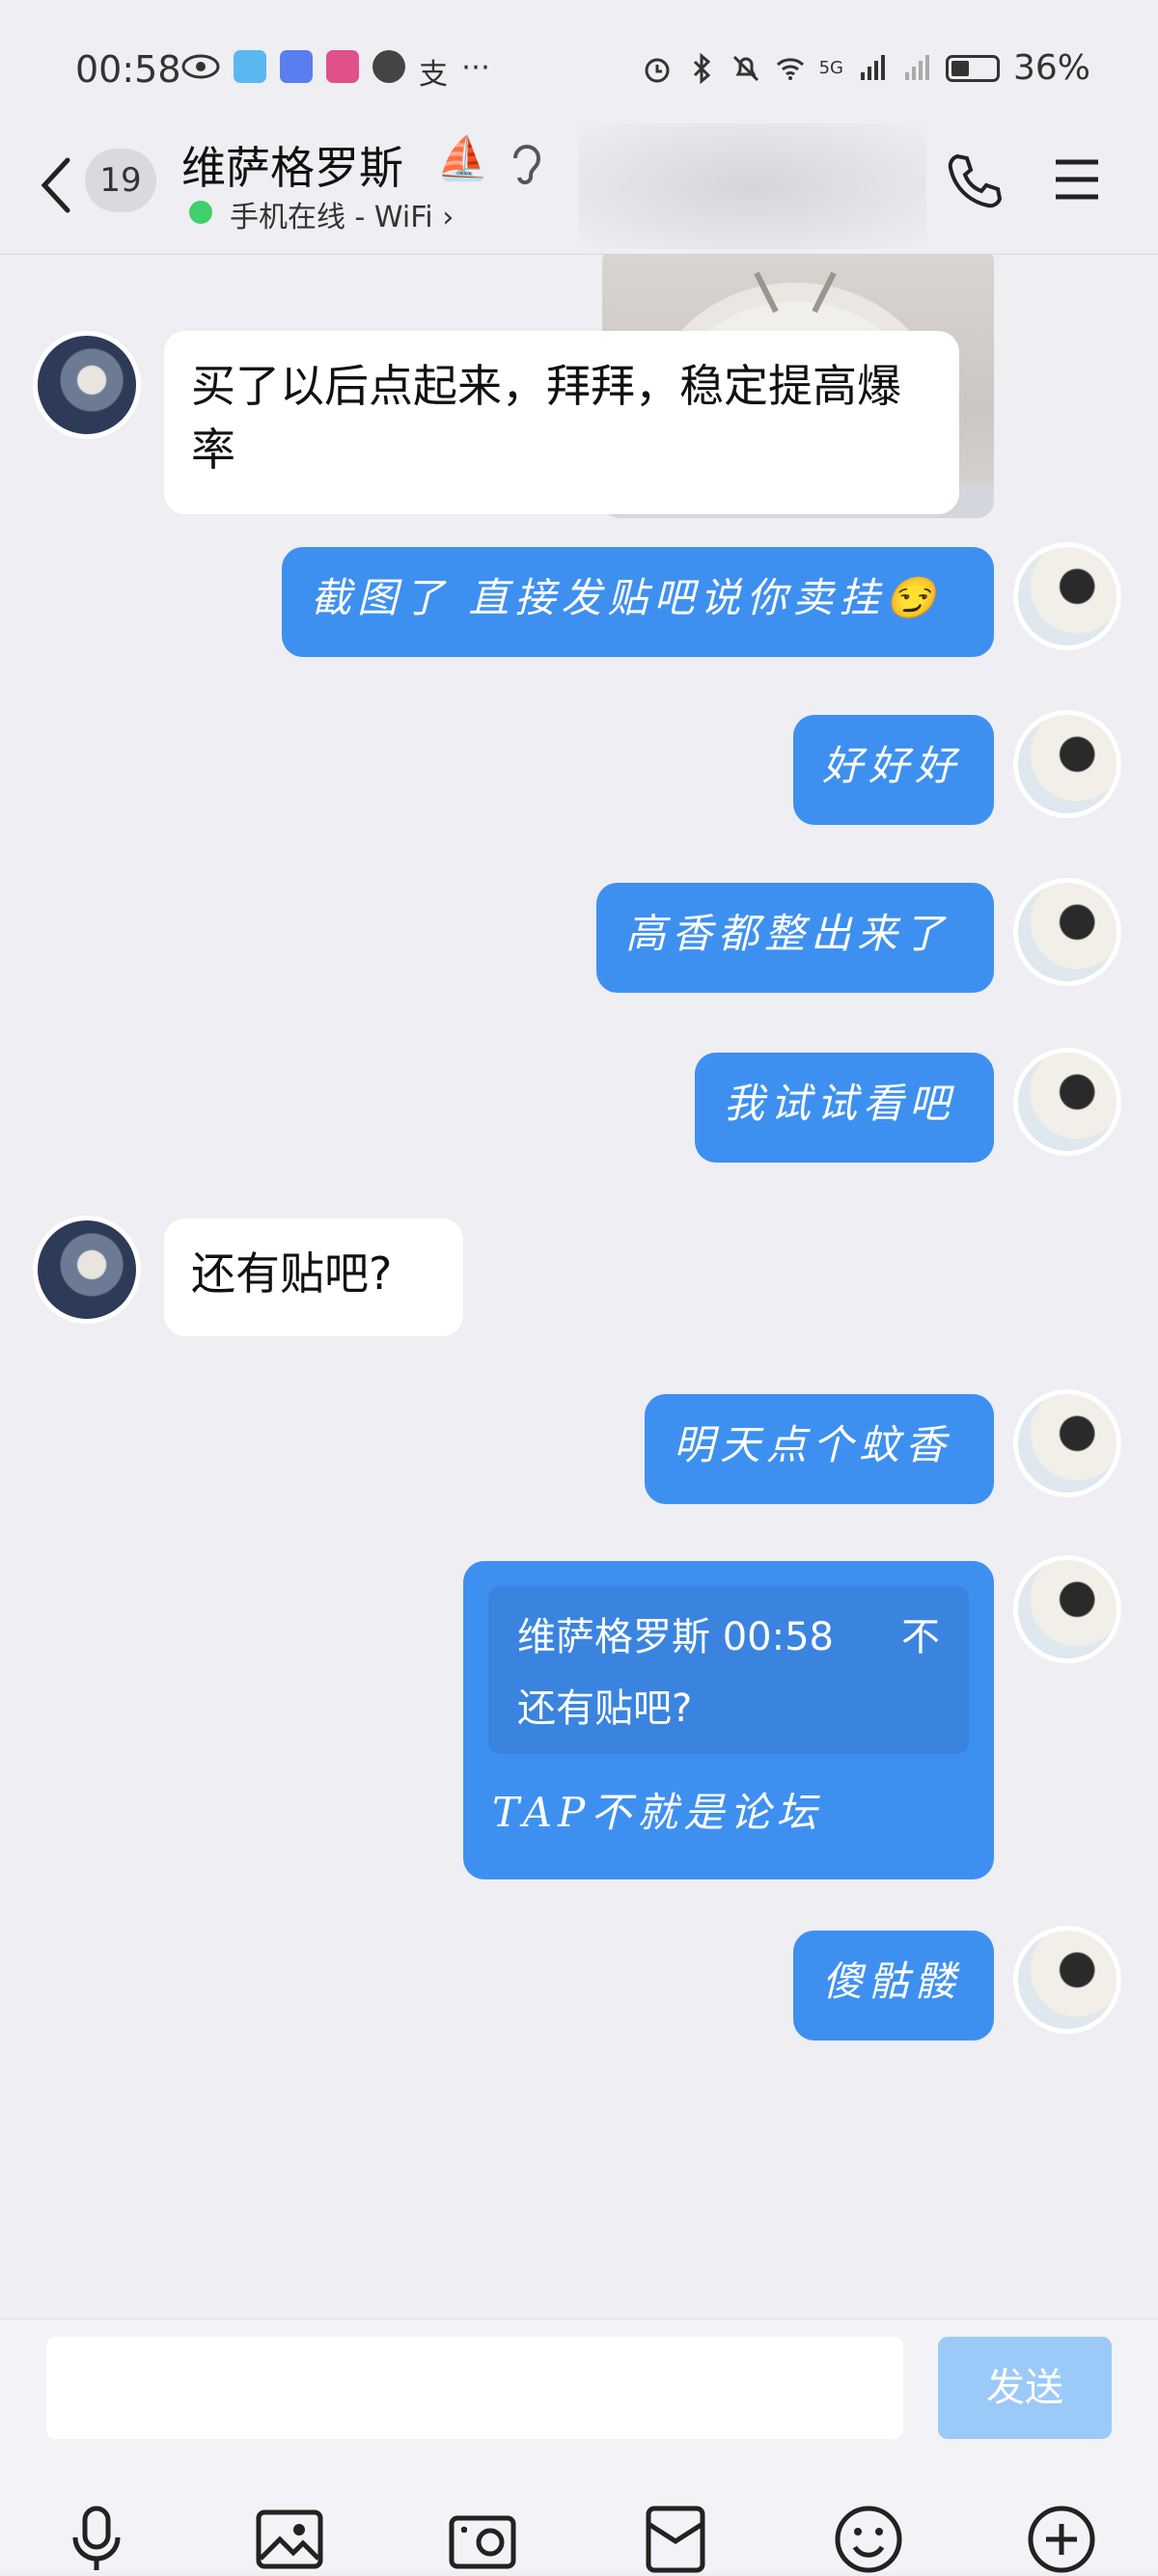 The image size is (1158, 2576). Describe the element at coordinates (313, 1277) in the screenshot. I see `incoming-message: 还有贴吧?` at that location.